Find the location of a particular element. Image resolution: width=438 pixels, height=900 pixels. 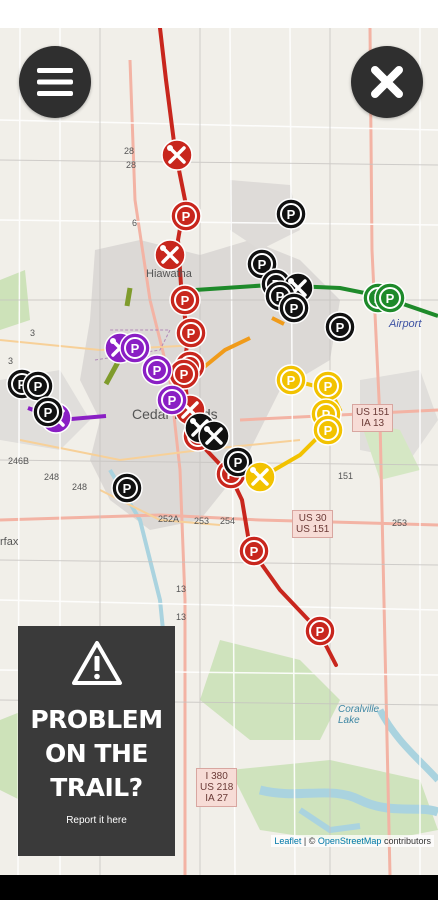

headline-line: PROBLEM is located at coordinates (96, 719).